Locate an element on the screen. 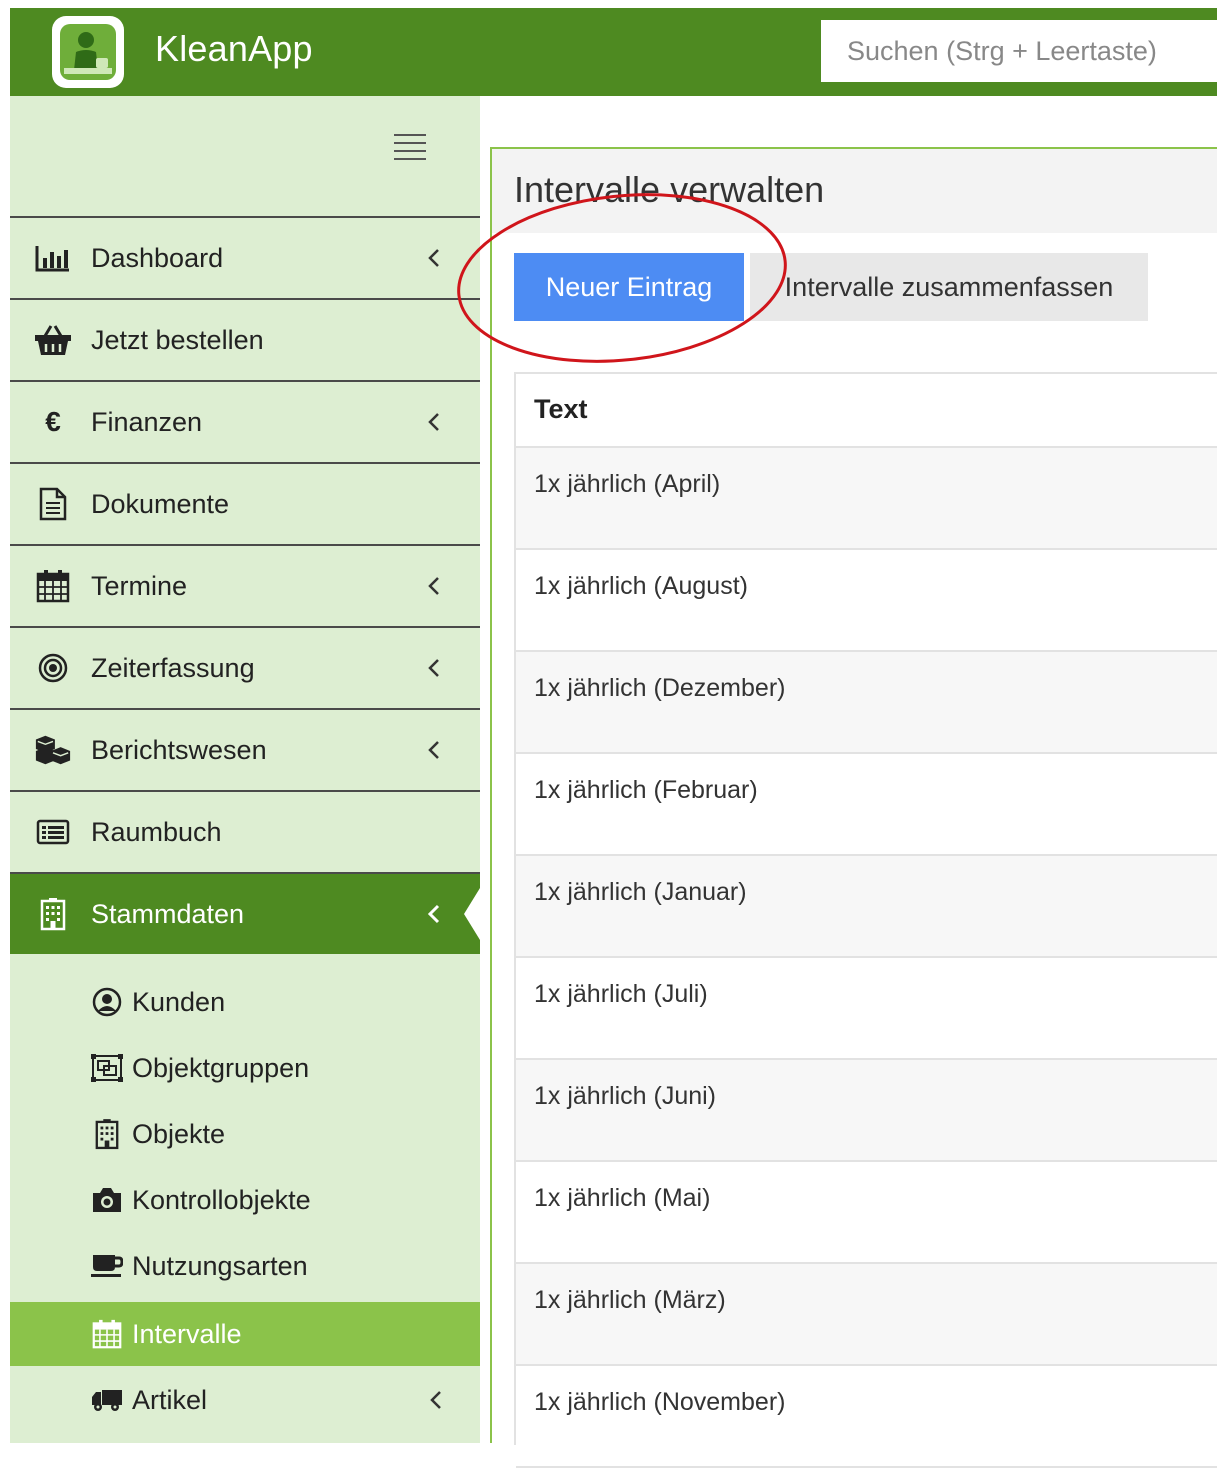 The height and width of the screenshot is (1468, 1217). sidebar-subitem-label: Nutzungsarten is located at coordinates (220, 1265).